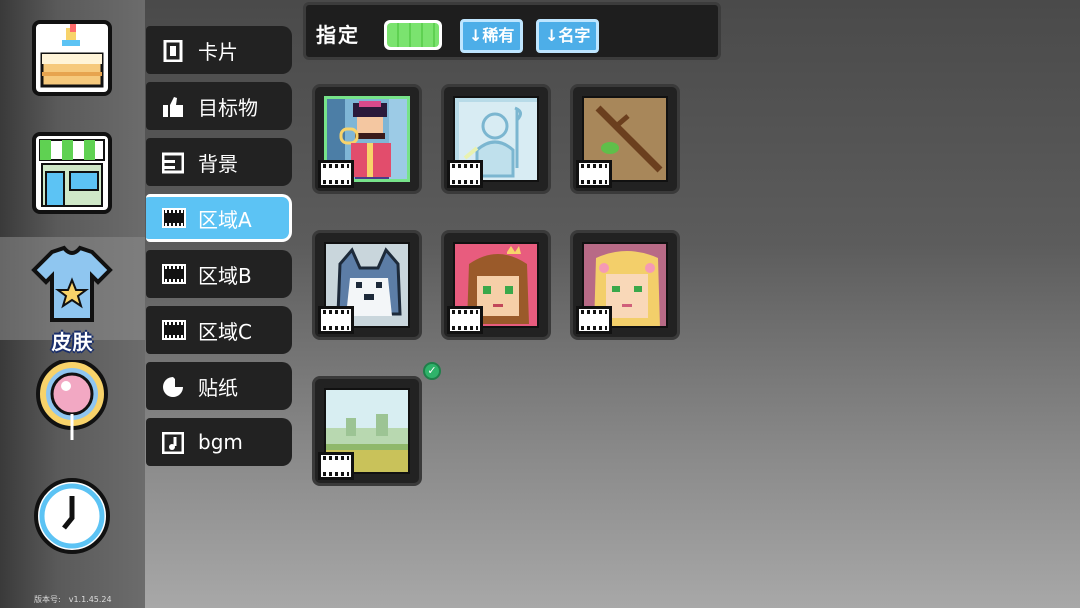 This screenshot has width=1080, height=608. What do you see at coordinates (173, 443) in the screenshot?
I see `music-icon` at bounding box center [173, 443].